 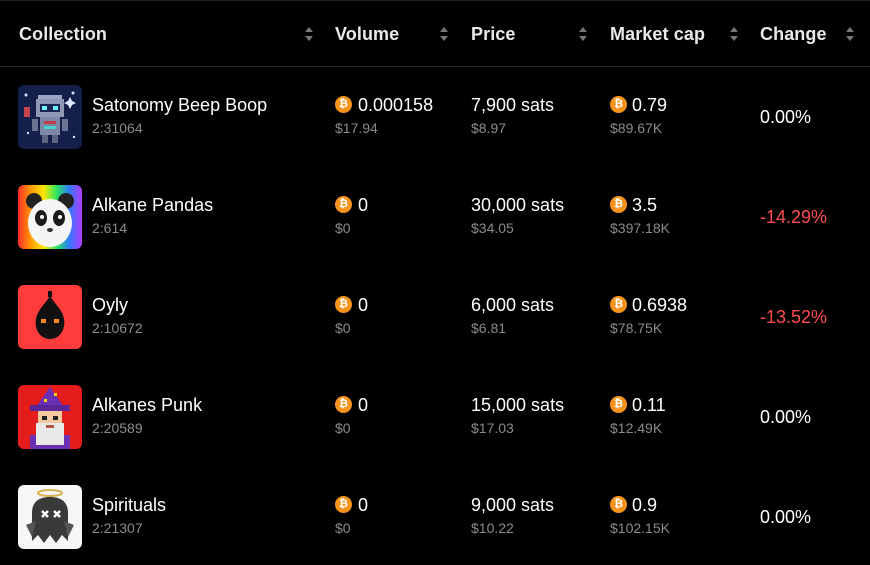 I want to click on market-cap-btc: 0.79, so click(x=650, y=105).